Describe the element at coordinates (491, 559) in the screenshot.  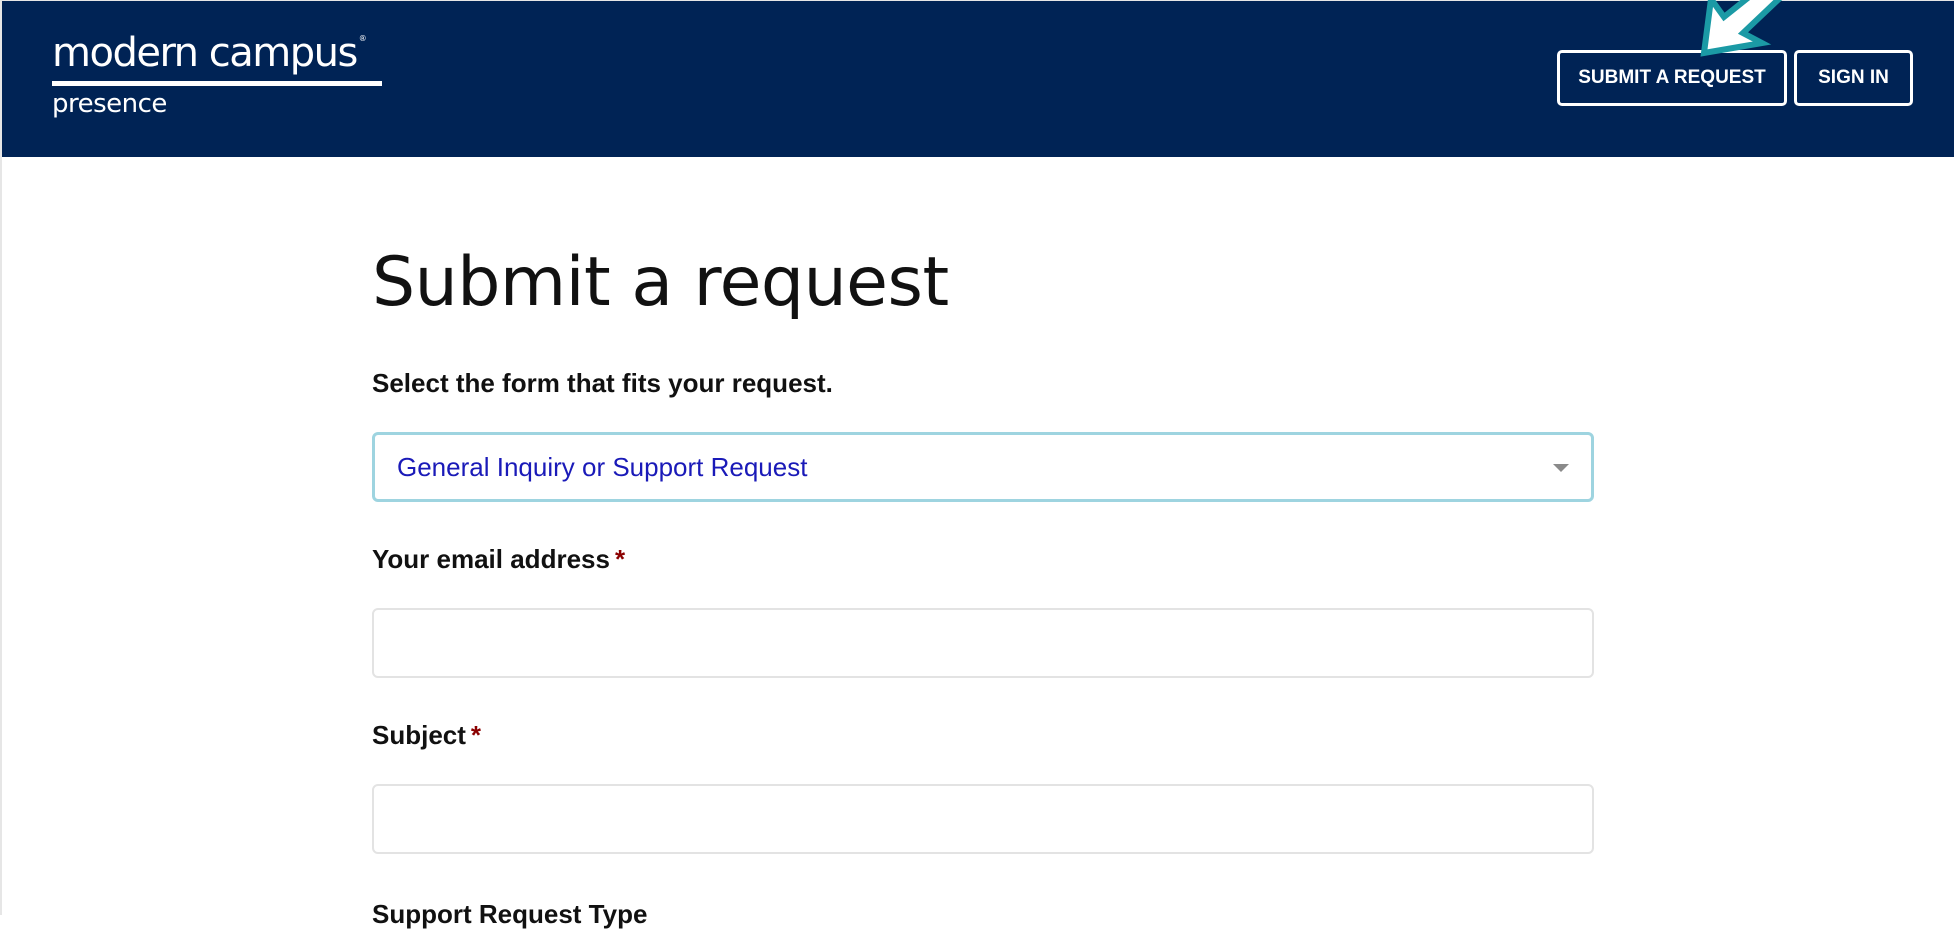
I see `email-label-text: Your email address` at that location.